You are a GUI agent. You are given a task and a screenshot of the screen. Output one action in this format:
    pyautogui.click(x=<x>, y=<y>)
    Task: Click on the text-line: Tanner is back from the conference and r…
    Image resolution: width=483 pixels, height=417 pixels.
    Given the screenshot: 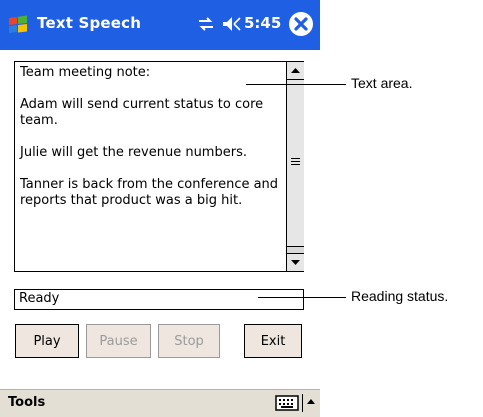 What is the action you would take?
    pyautogui.click(x=149, y=192)
    